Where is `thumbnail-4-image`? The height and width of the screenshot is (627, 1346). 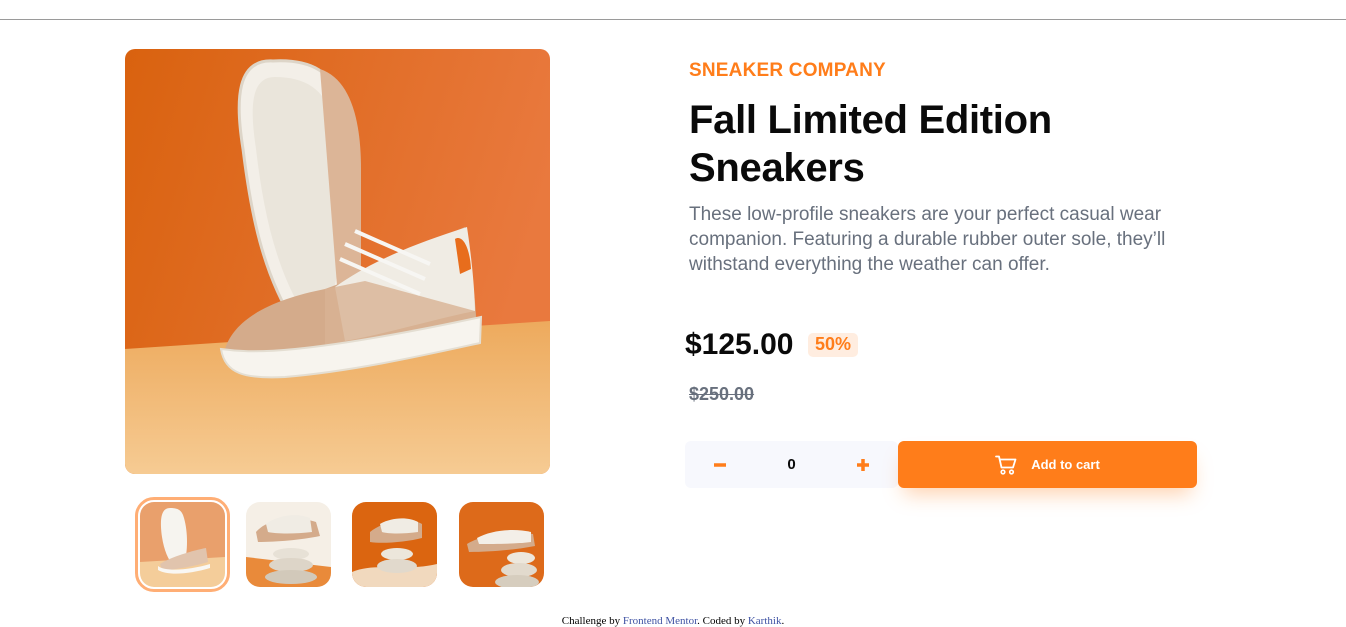 thumbnail-4-image is located at coordinates (501, 544).